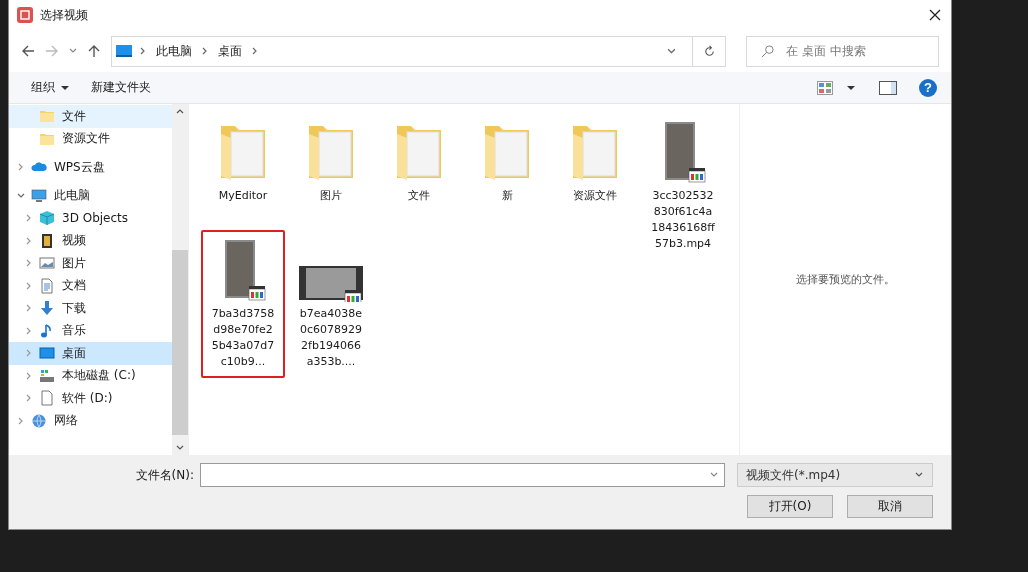 This screenshot has height=572, width=1028. What do you see at coordinates (825, 87) in the screenshot?
I see `view-options-icon` at bounding box center [825, 87].